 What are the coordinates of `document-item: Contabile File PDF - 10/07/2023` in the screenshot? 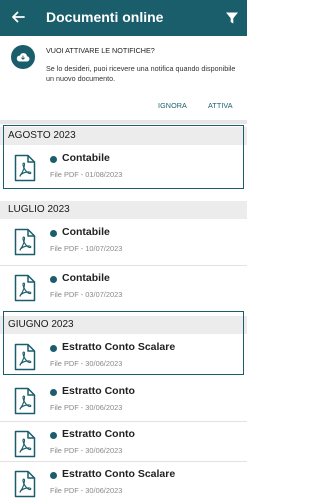 It's located at (123, 242).